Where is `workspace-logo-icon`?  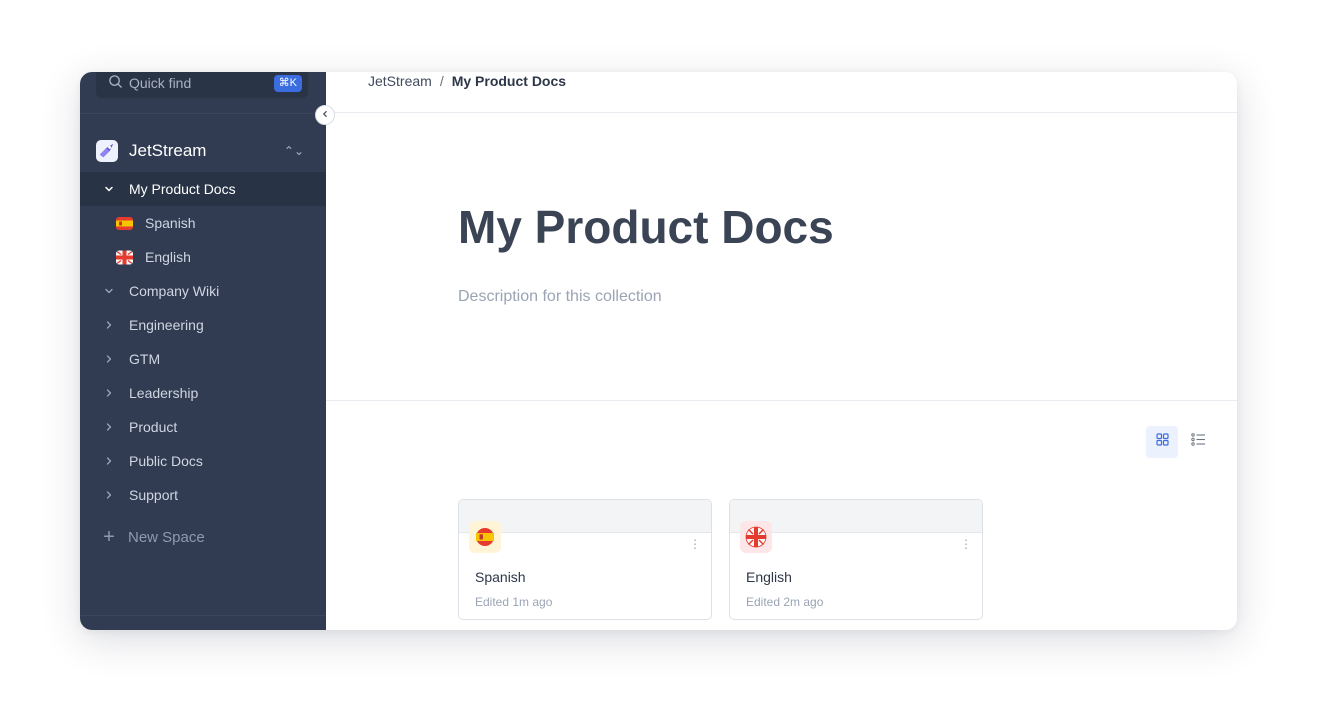 workspace-logo-icon is located at coordinates (107, 151).